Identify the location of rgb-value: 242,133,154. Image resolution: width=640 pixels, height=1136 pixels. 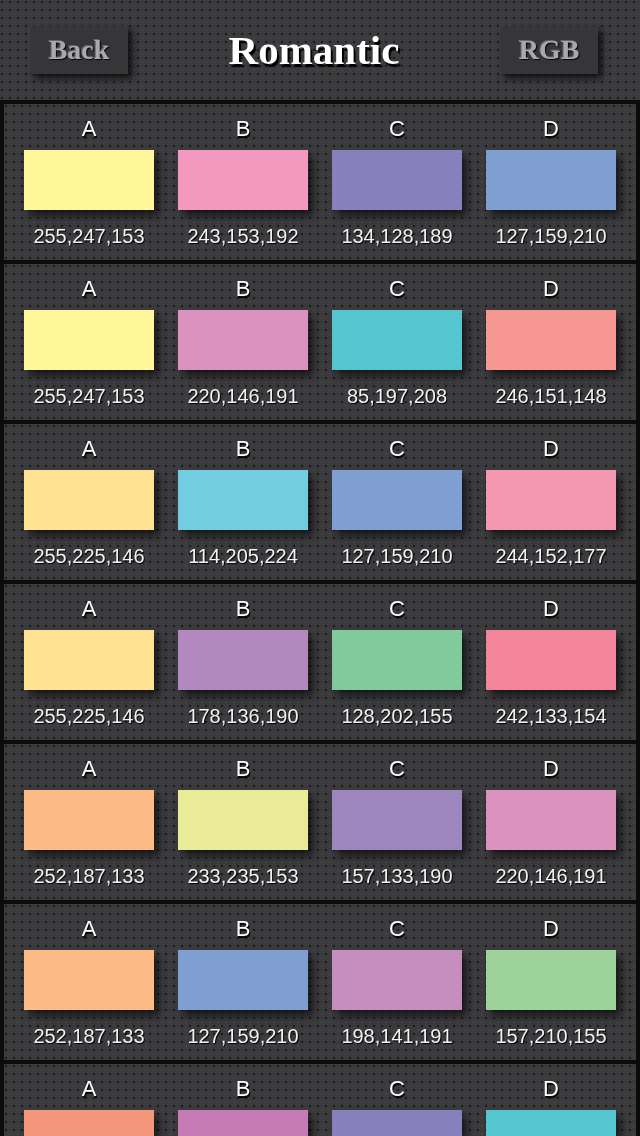
(551, 716).